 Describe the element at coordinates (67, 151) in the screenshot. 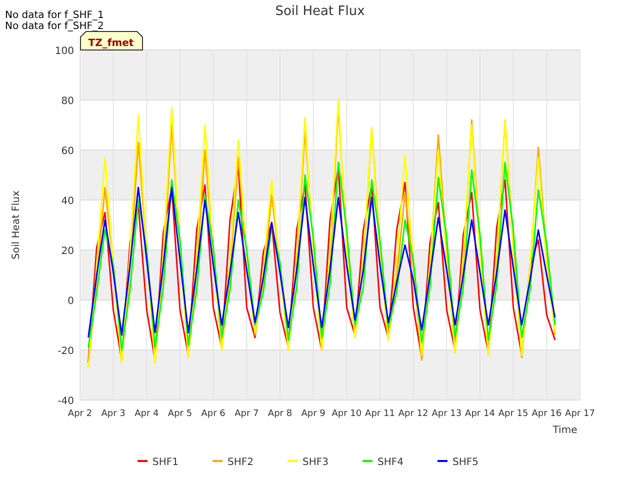

I see `y-tick-label: 60` at that location.